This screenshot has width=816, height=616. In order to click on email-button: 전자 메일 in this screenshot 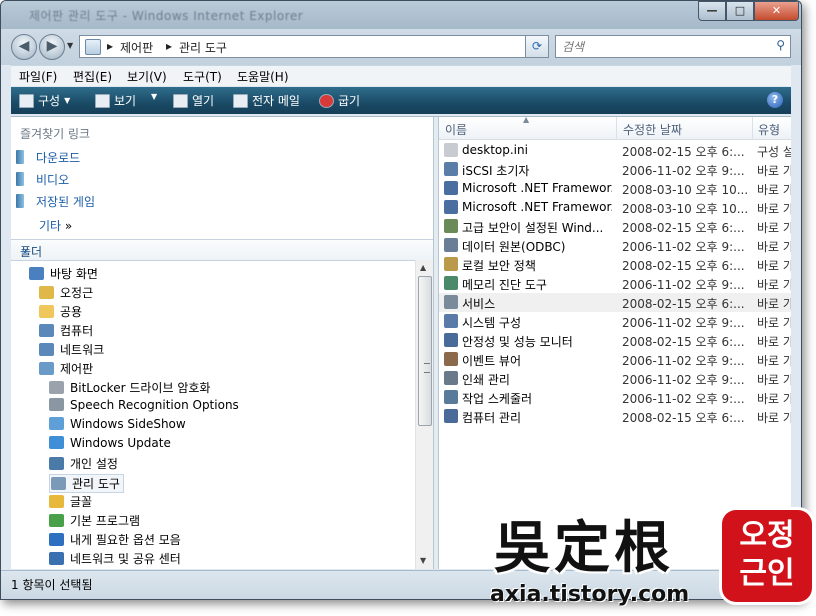, I will do `click(266, 100)`.